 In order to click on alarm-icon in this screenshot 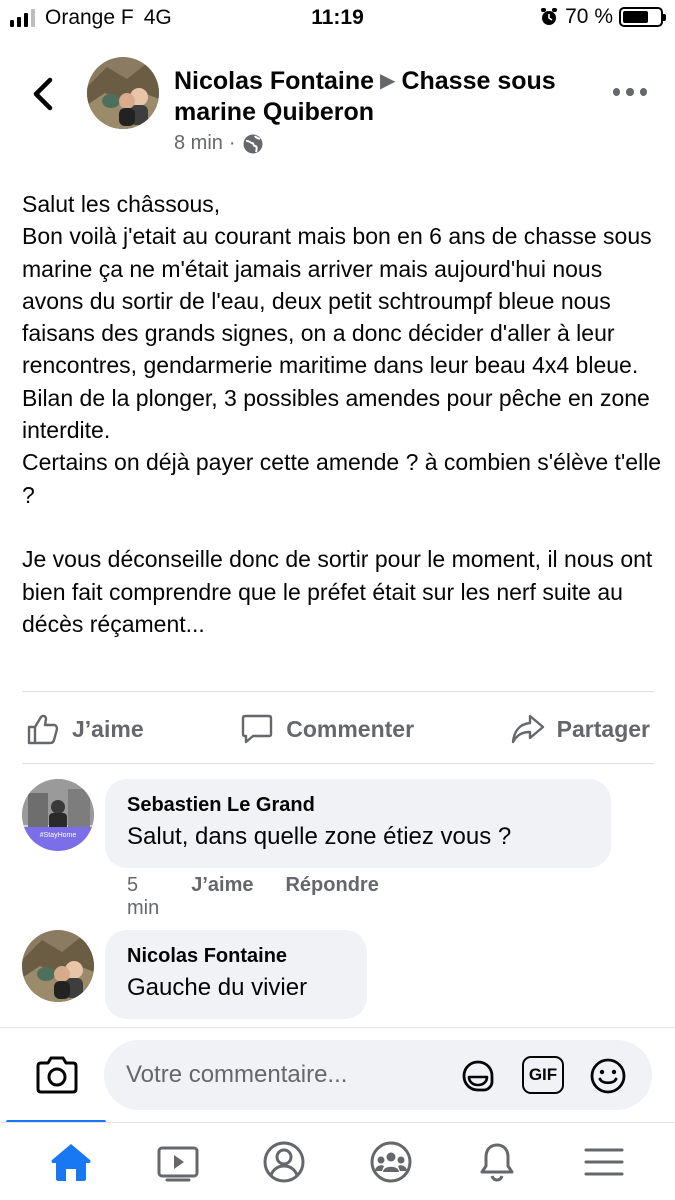, I will do `click(549, 16)`.